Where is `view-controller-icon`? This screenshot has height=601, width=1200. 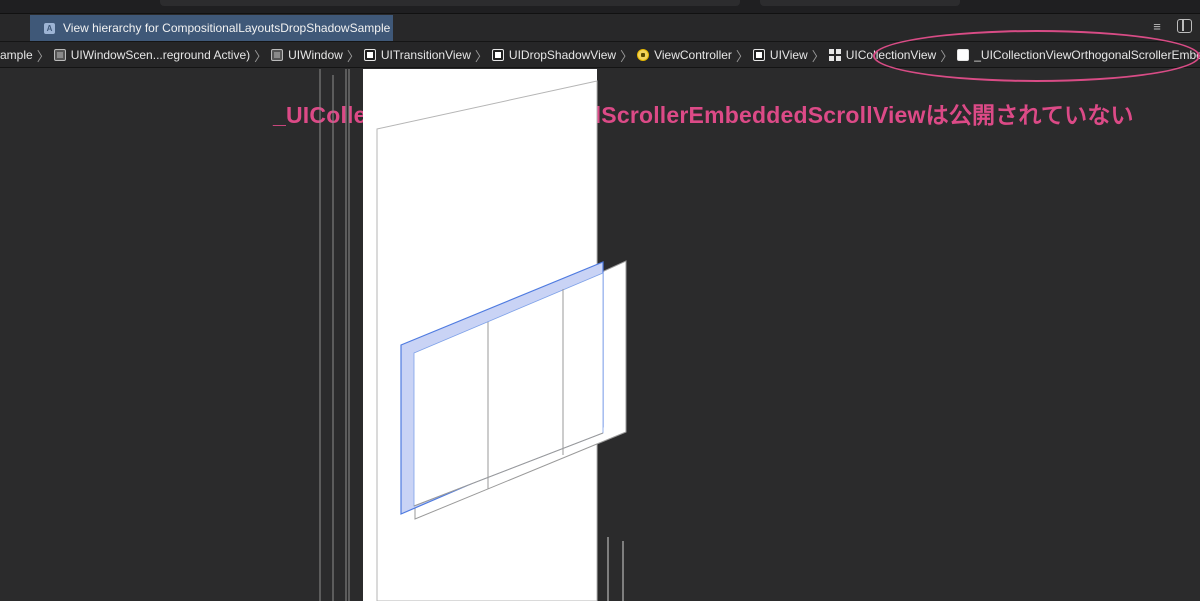
view-controller-icon is located at coordinates (643, 55).